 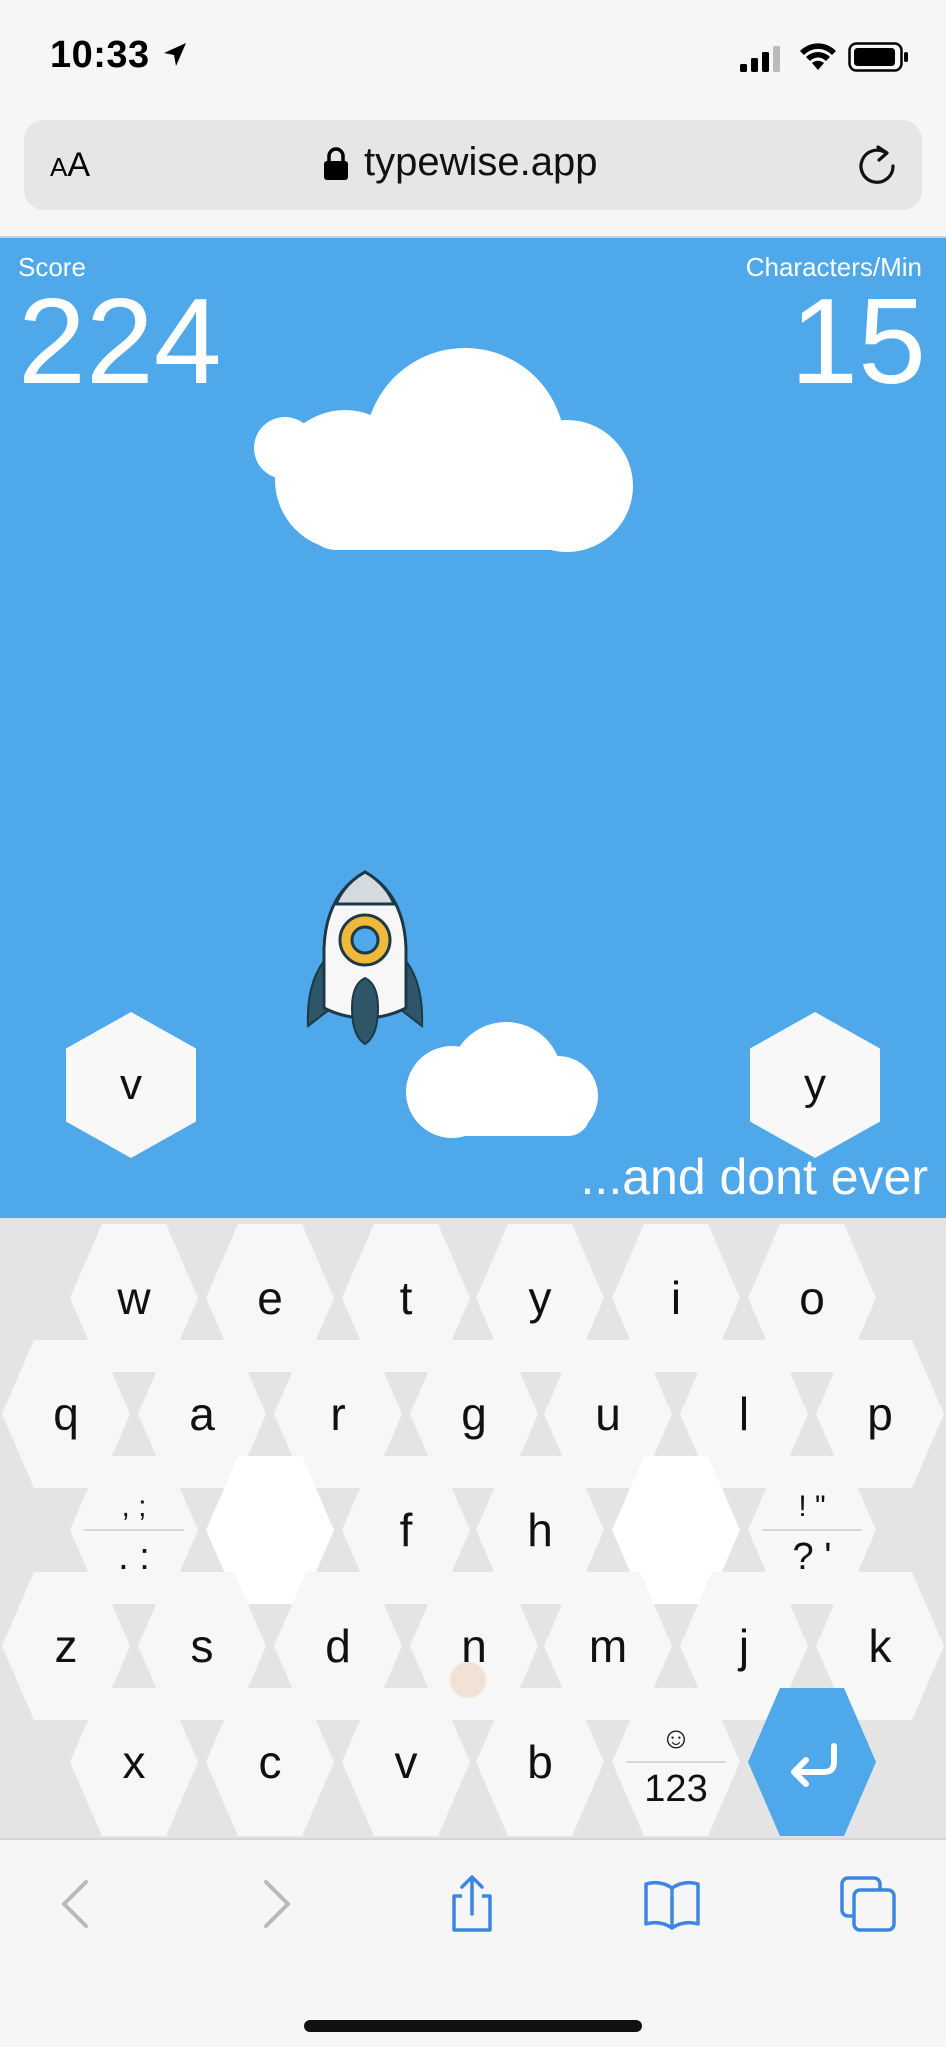 I want to click on location-arrow-icon, so click(x=175, y=54).